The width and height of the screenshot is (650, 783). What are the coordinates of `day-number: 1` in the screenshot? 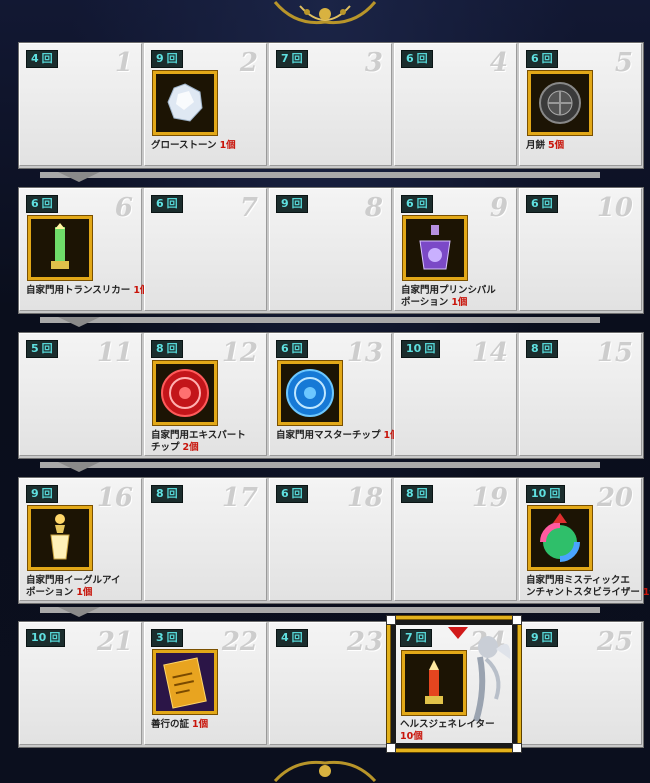 It's located at (123, 63).